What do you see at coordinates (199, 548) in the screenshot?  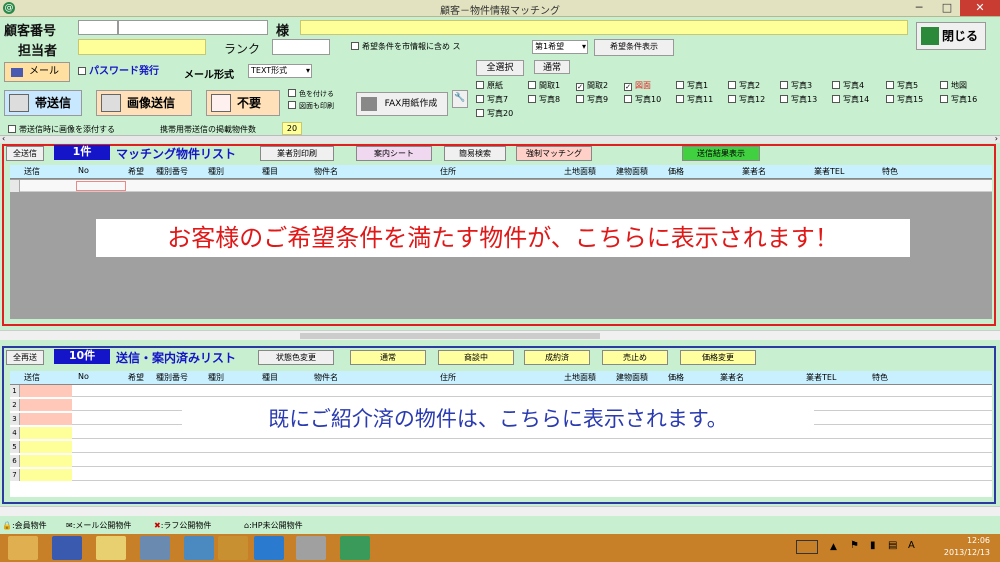 I see `app-icon` at bounding box center [199, 548].